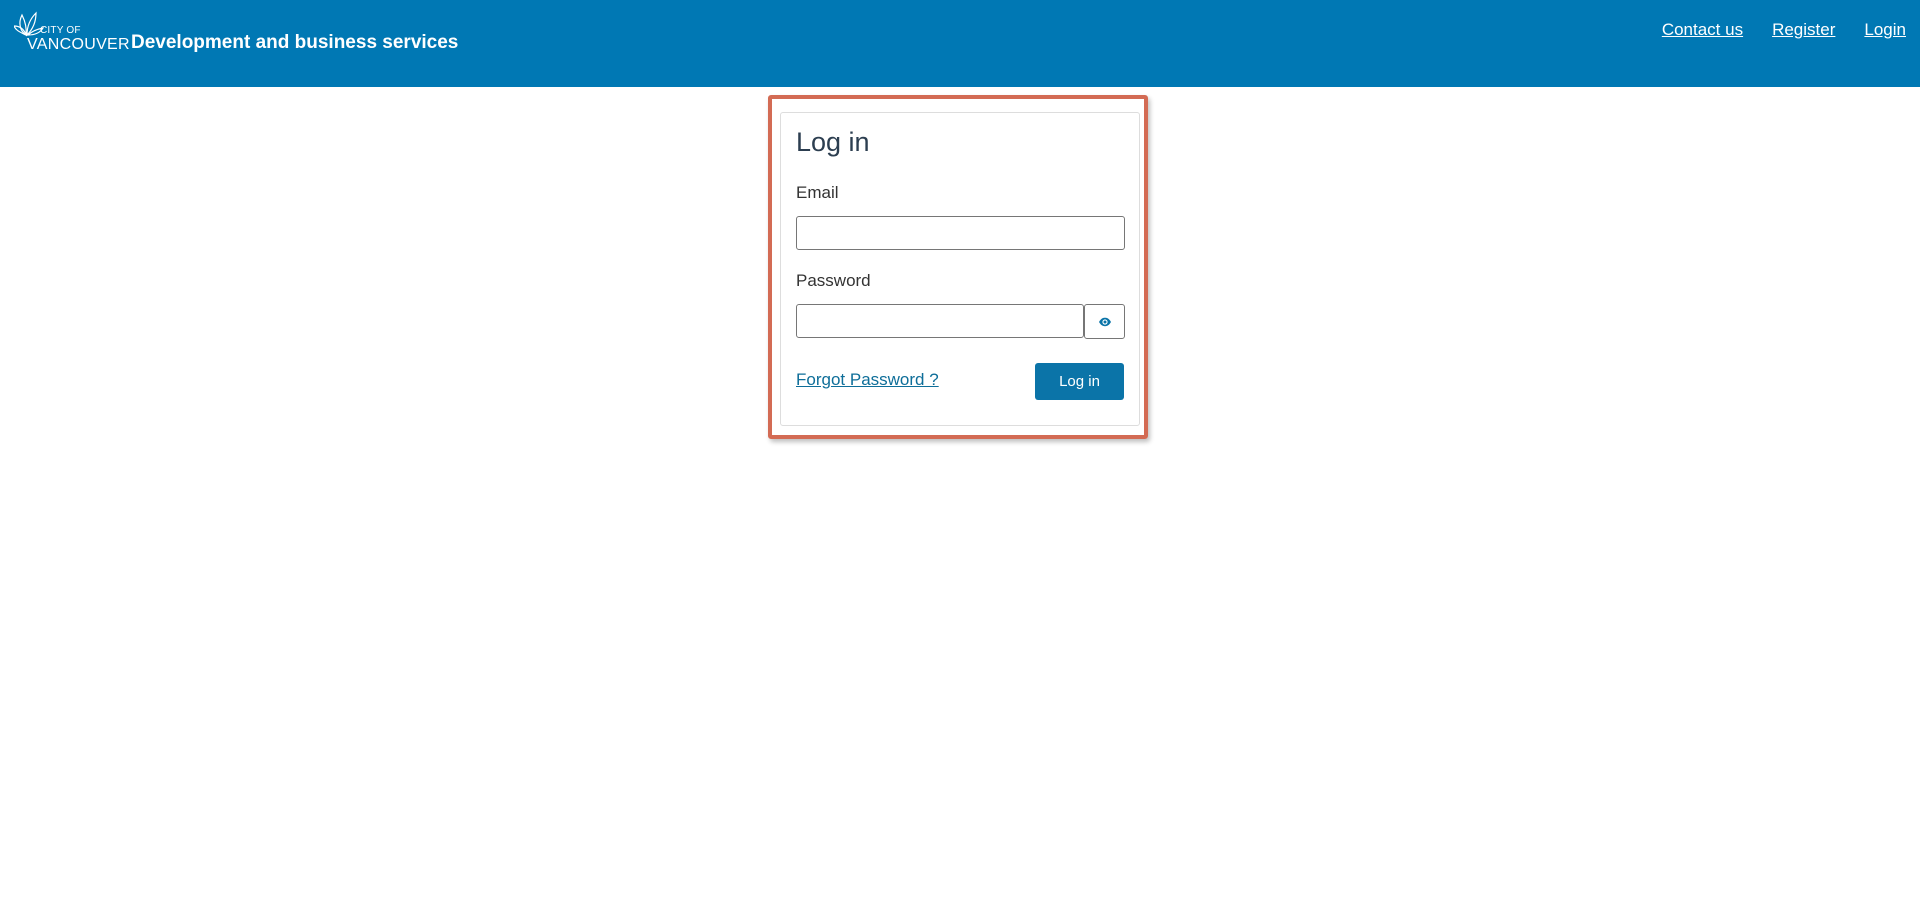  What do you see at coordinates (1803, 30) in the screenshot?
I see `nav-register-link: Register` at bounding box center [1803, 30].